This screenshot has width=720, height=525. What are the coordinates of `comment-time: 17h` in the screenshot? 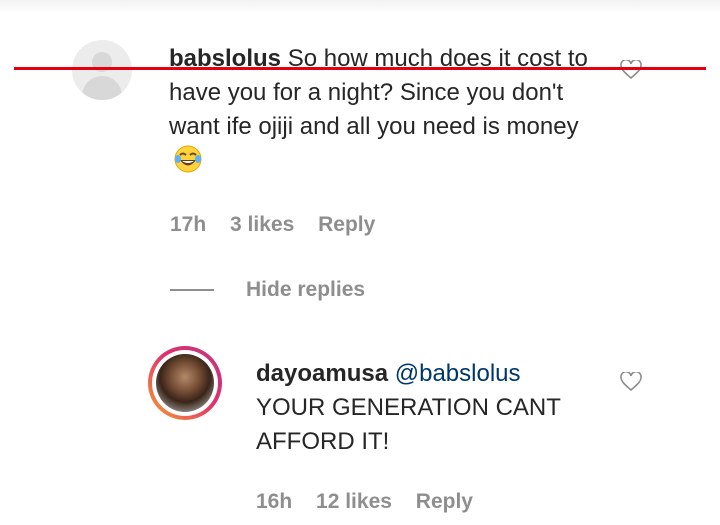 It's located at (188, 224).